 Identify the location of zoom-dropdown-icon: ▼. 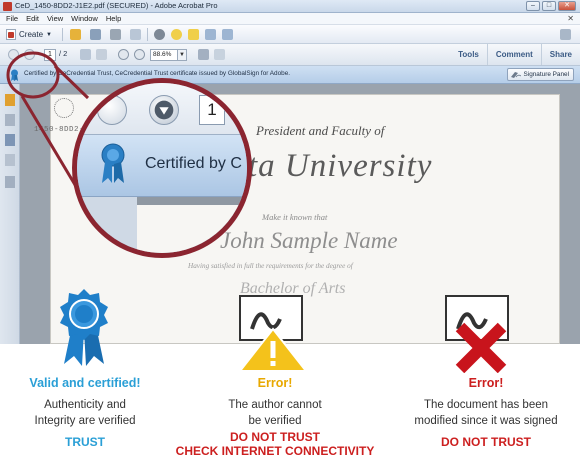
(182, 55).